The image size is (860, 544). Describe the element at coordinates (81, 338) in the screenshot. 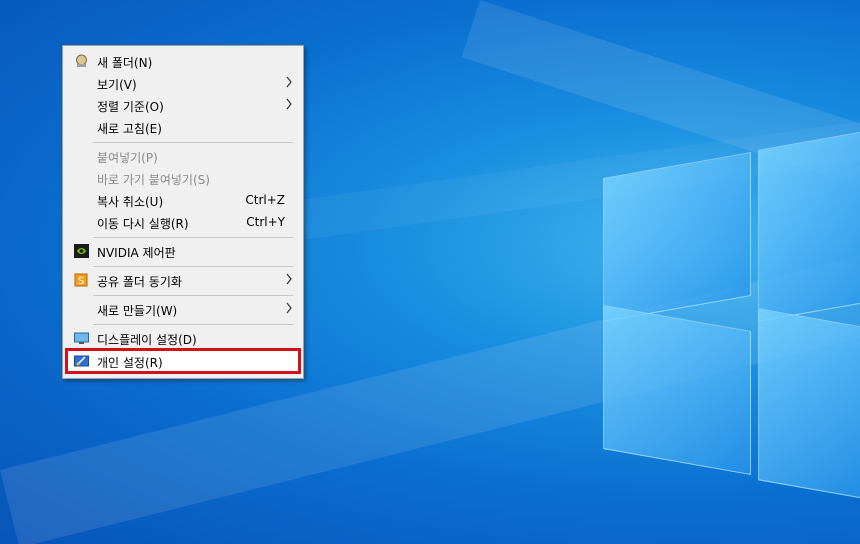

I see `display-icon` at that location.